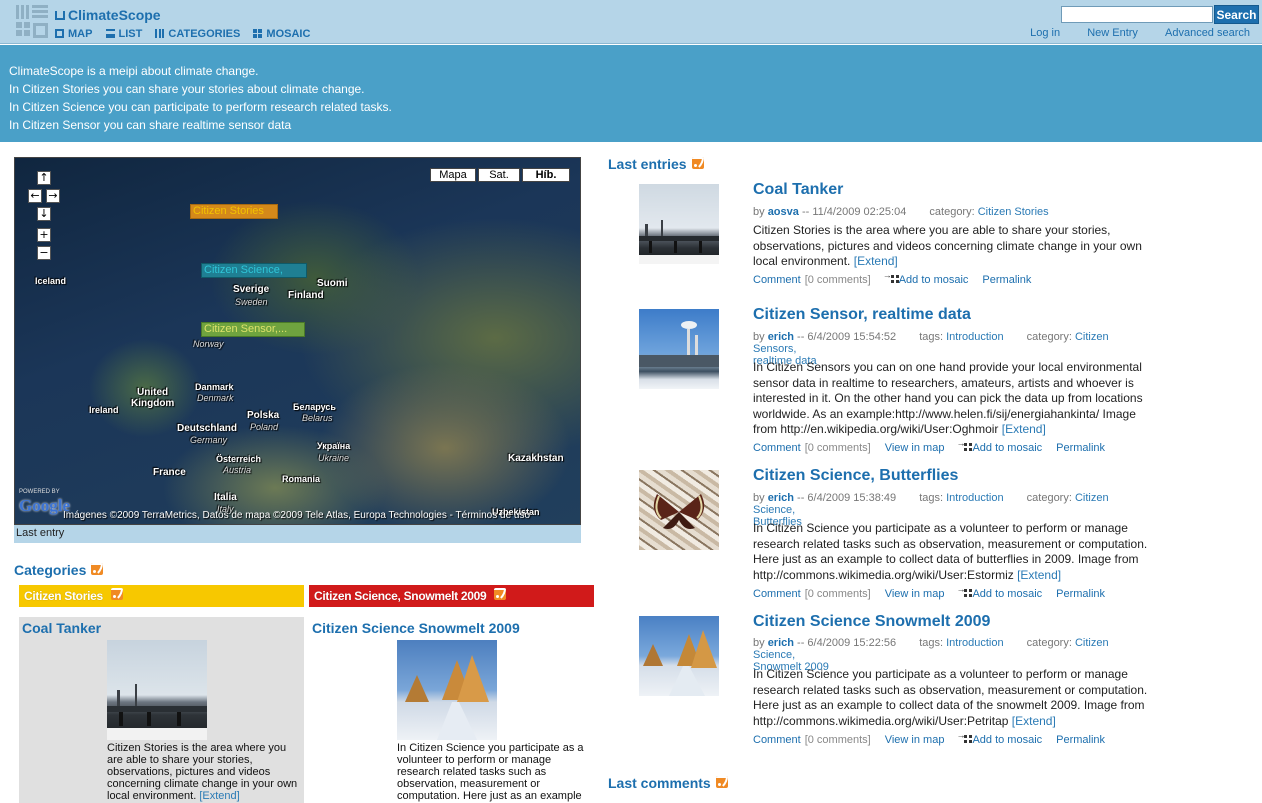  I want to click on category-bar-citizen-science: Citizen Science, Snowmelt 2009, so click(451, 596).